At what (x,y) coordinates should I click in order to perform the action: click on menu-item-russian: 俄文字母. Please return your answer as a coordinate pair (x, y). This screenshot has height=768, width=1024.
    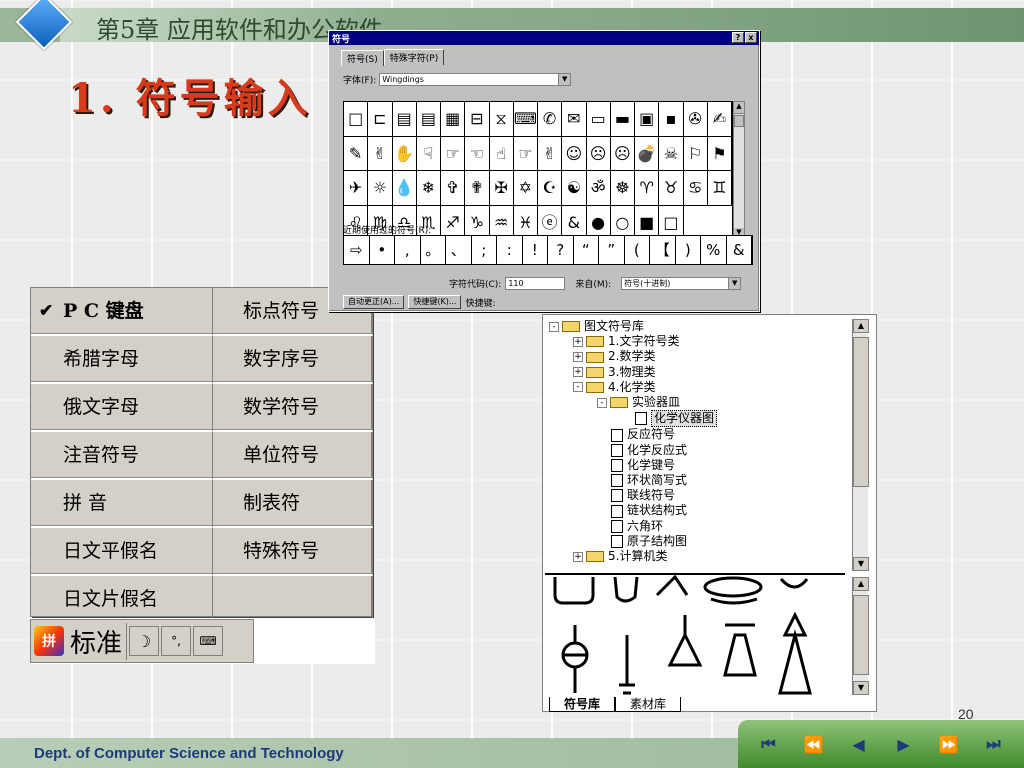
    Looking at the image, I should click on (122, 408).